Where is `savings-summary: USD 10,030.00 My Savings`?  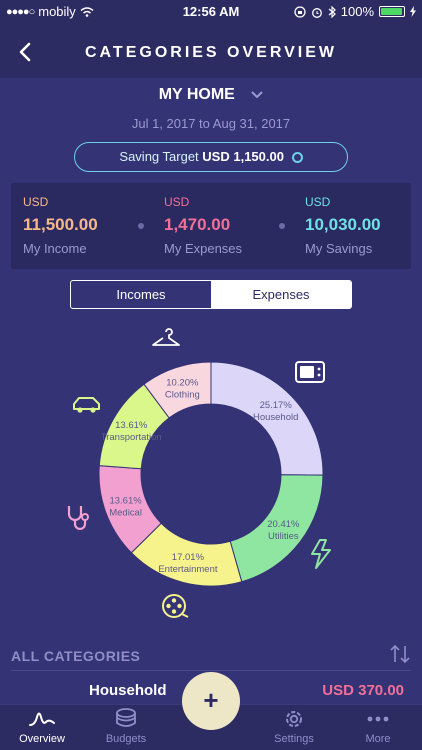
savings-summary: USD 10,030.00 My Savings is located at coordinates (363, 225).